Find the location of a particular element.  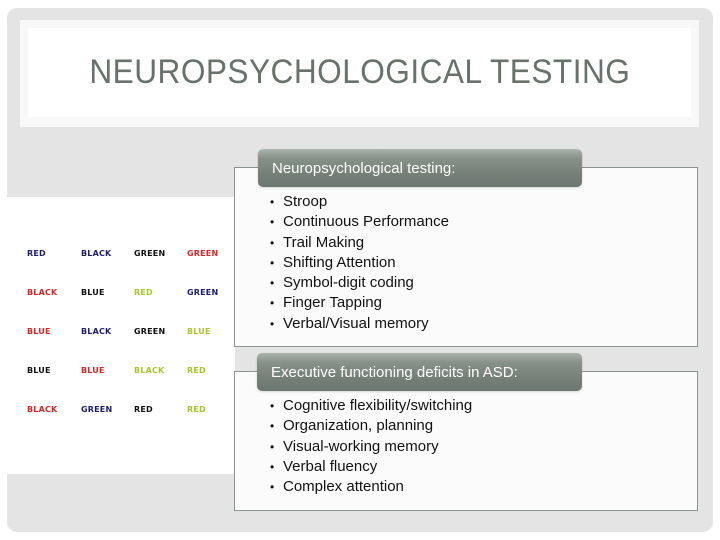

testing-section-header: Neuropsychological testing: is located at coordinates (420, 168).